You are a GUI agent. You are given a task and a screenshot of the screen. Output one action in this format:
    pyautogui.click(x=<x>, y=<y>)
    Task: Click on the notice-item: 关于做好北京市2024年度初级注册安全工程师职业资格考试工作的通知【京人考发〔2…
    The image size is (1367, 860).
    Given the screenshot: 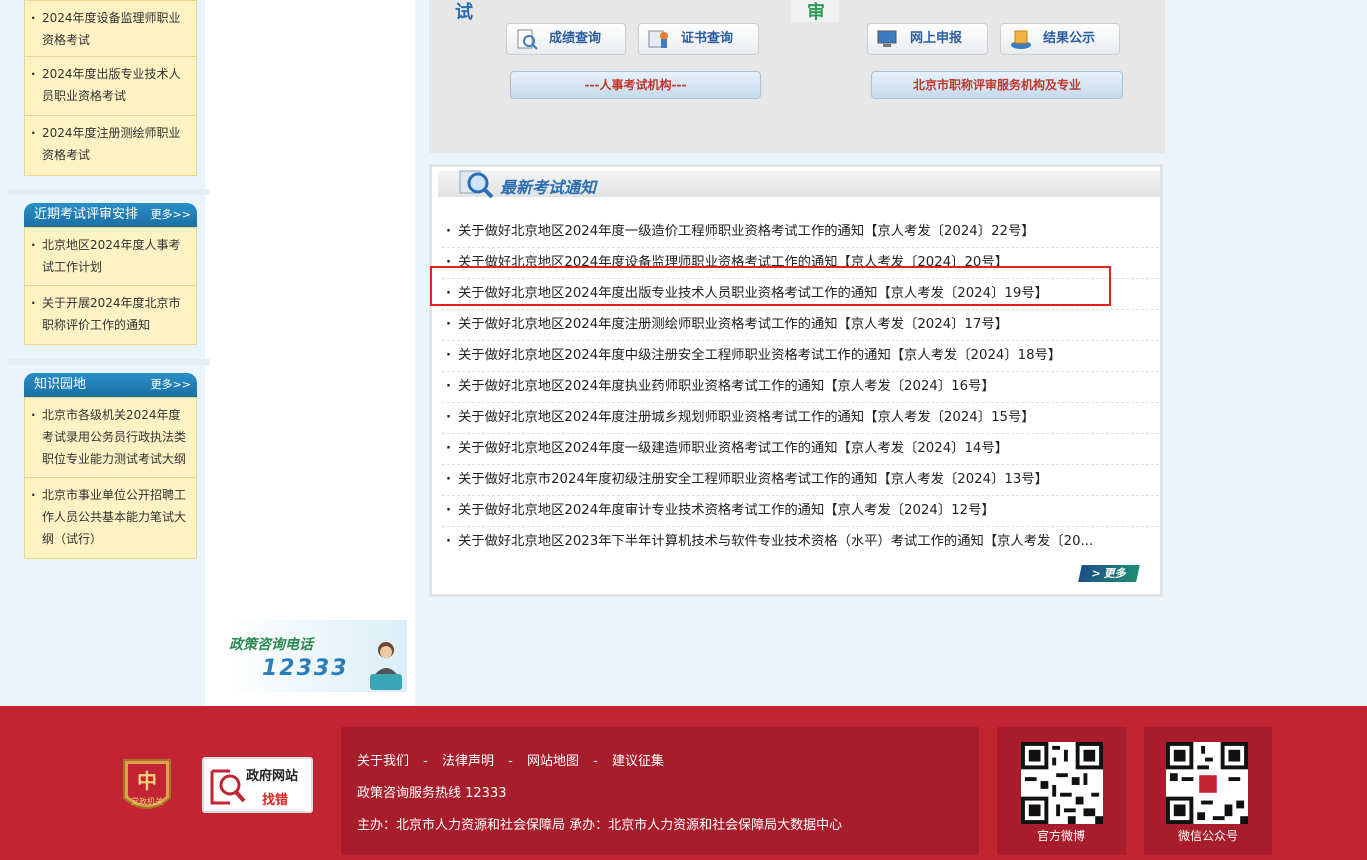 What is the action you would take?
    pyautogui.click(x=800, y=480)
    